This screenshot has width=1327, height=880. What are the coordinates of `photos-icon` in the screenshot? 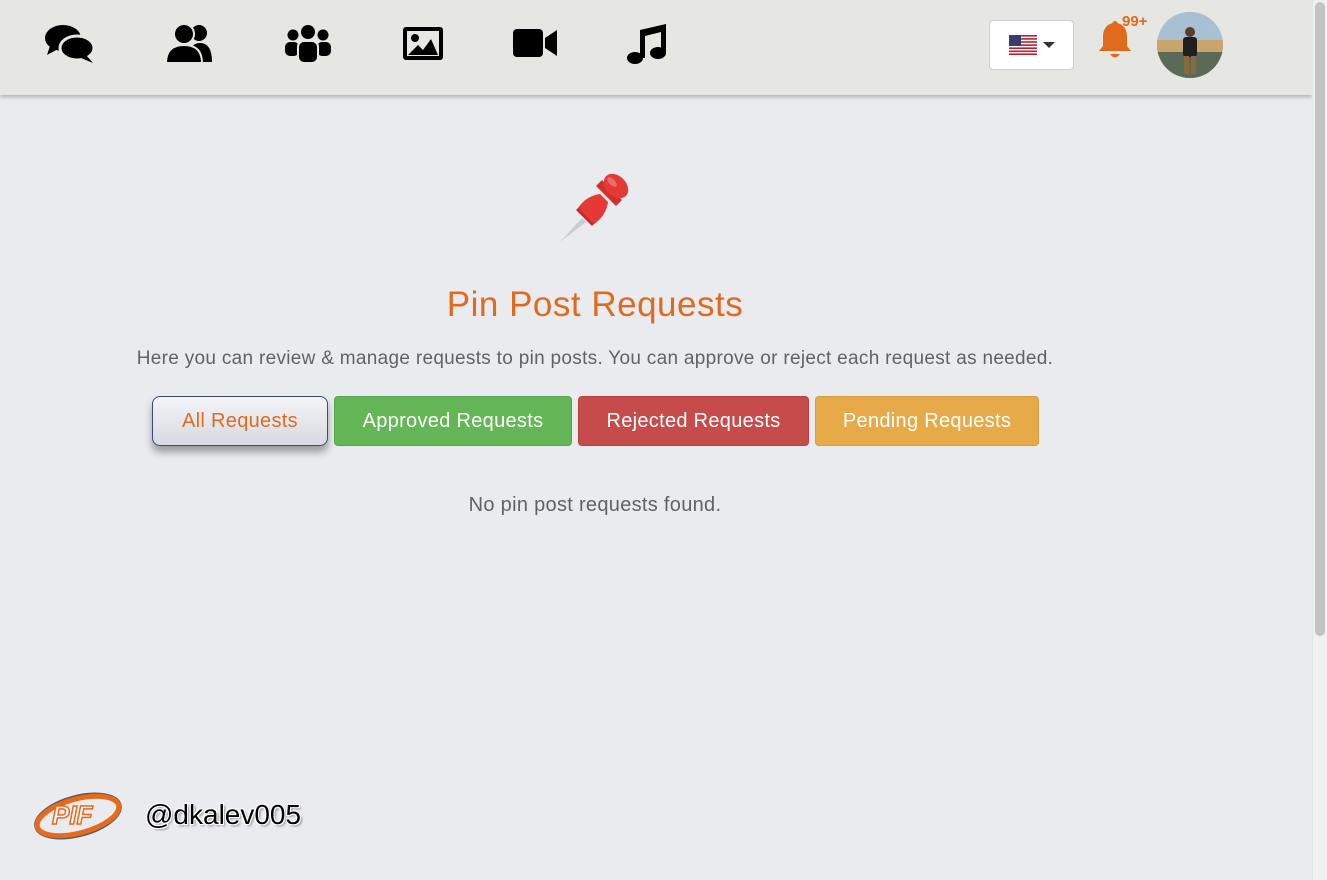 It's located at (423, 43).